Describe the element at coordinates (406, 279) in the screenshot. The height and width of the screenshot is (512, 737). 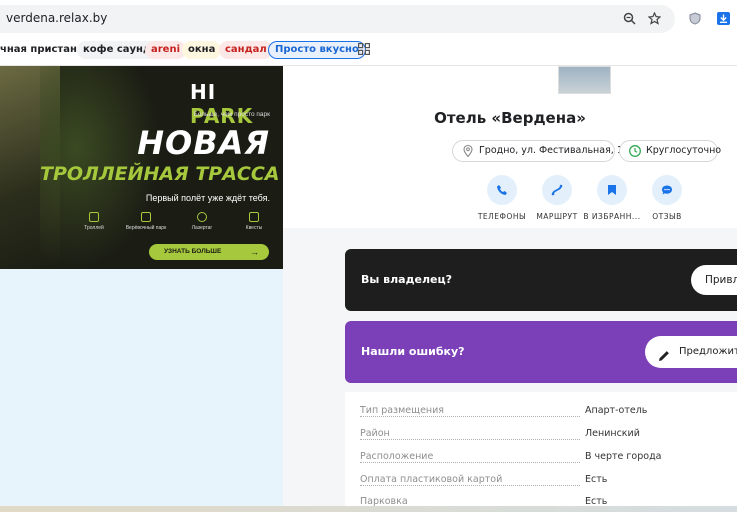
I see `owner-title: Вы владелец?` at that location.